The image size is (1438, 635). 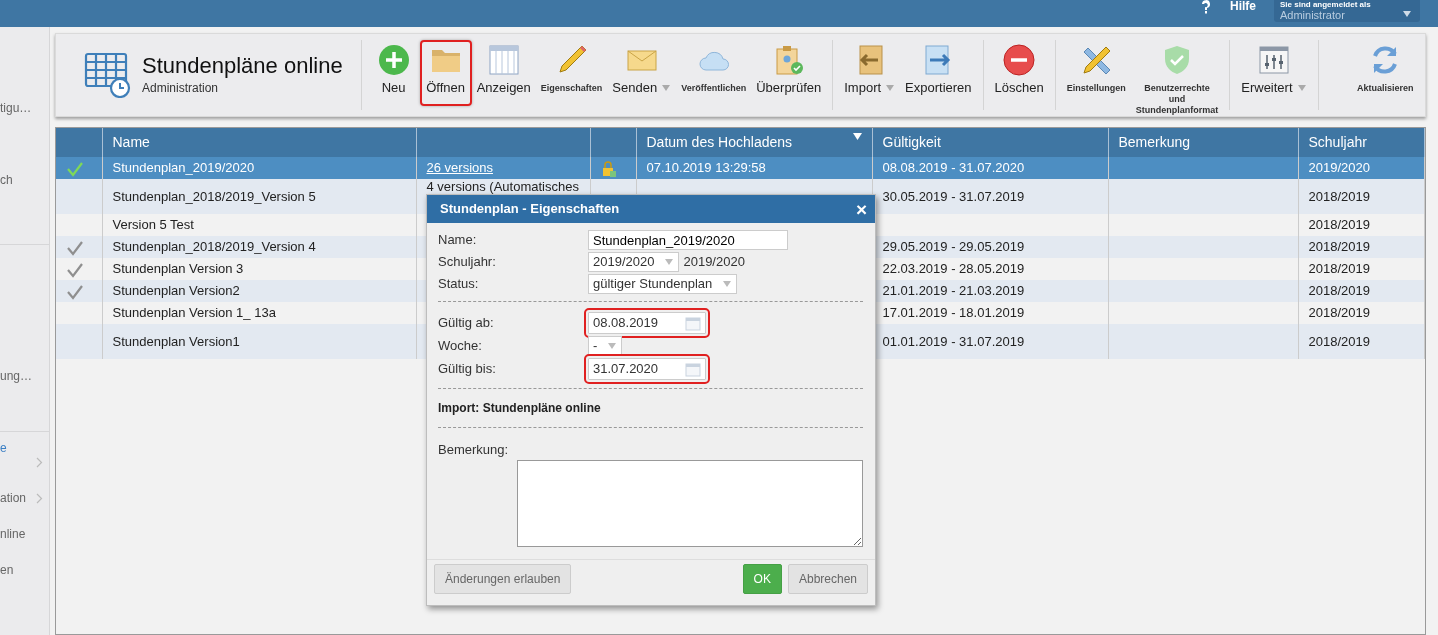 I want to click on field-note: 2019/2020, so click(x=714, y=262).